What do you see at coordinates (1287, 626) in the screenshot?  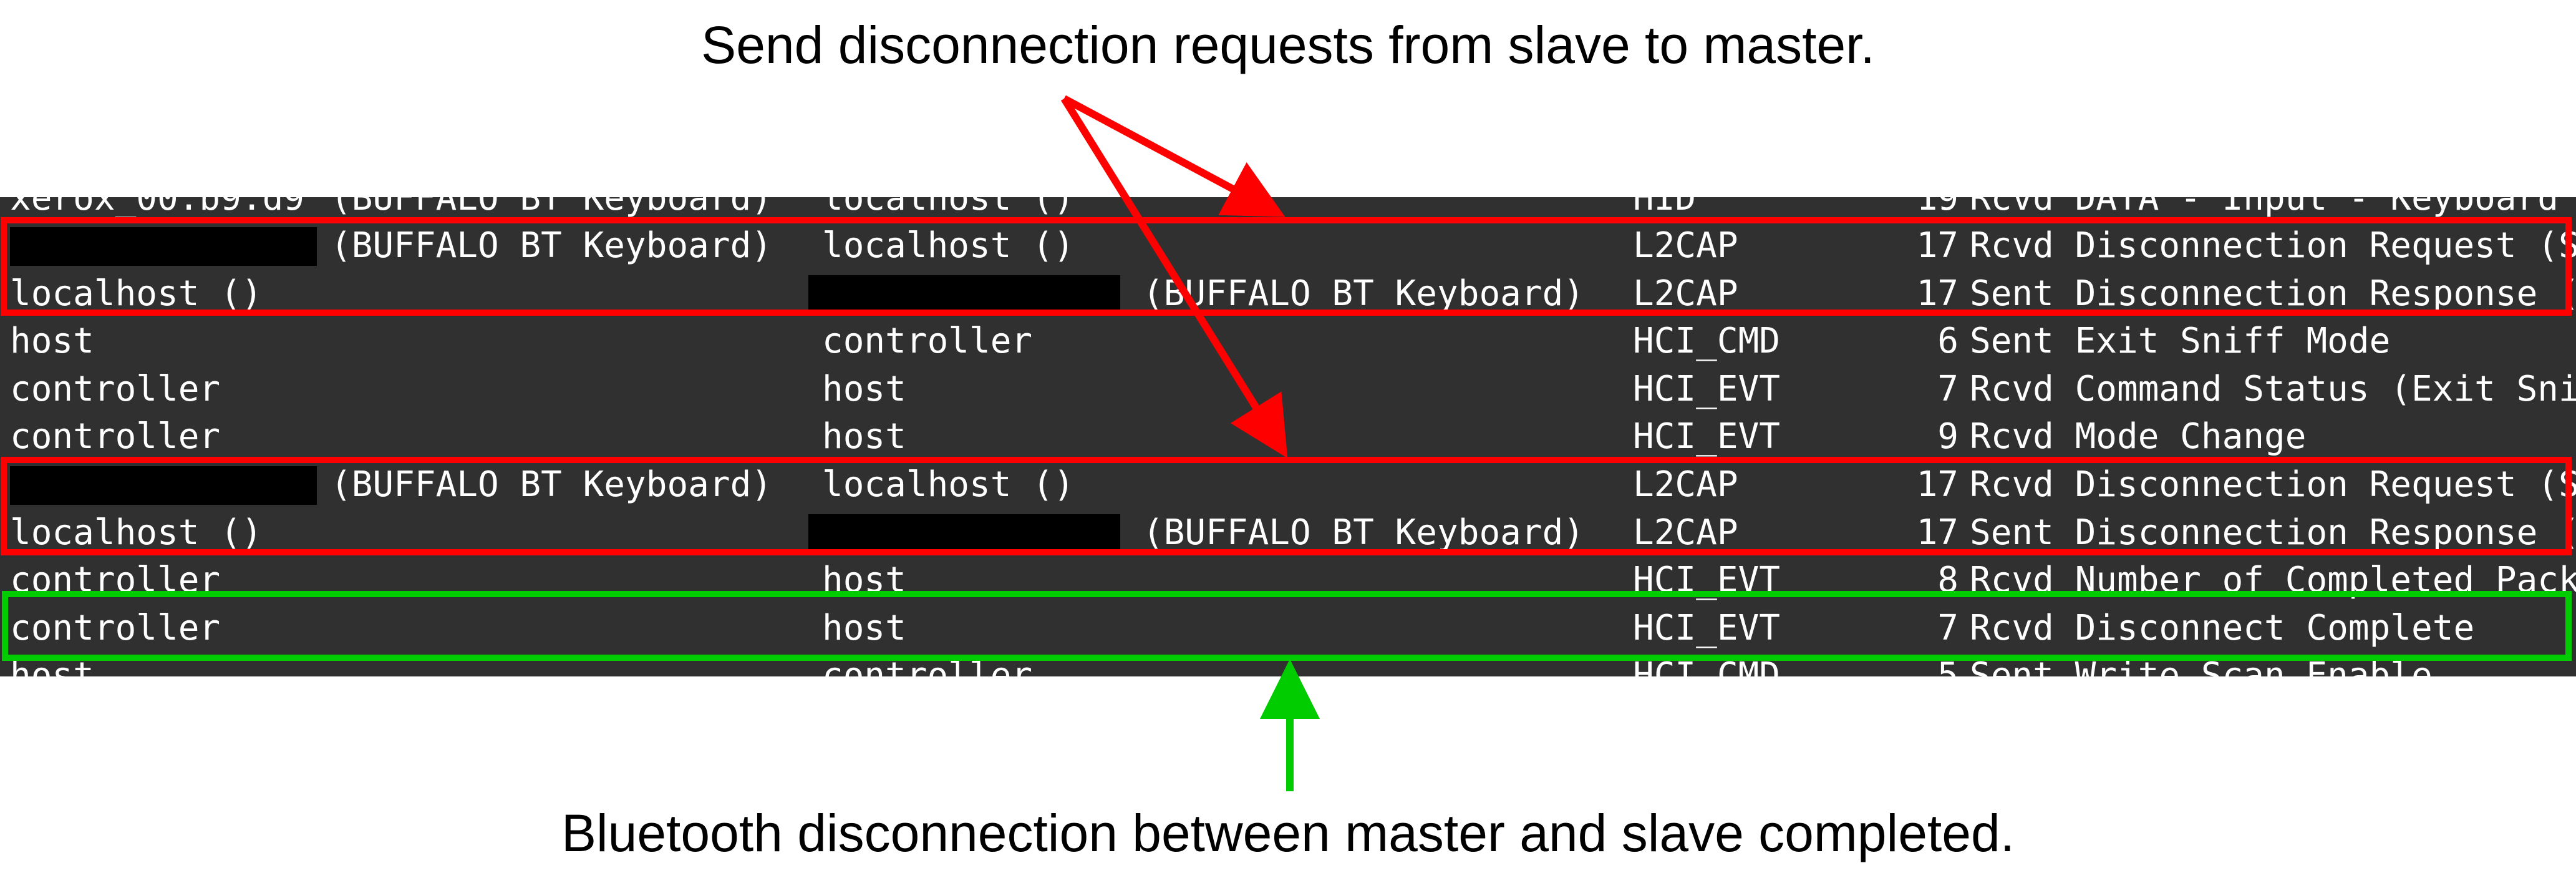 I see `highlight-box-disconnect-complete` at bounding box center [1287, 626].